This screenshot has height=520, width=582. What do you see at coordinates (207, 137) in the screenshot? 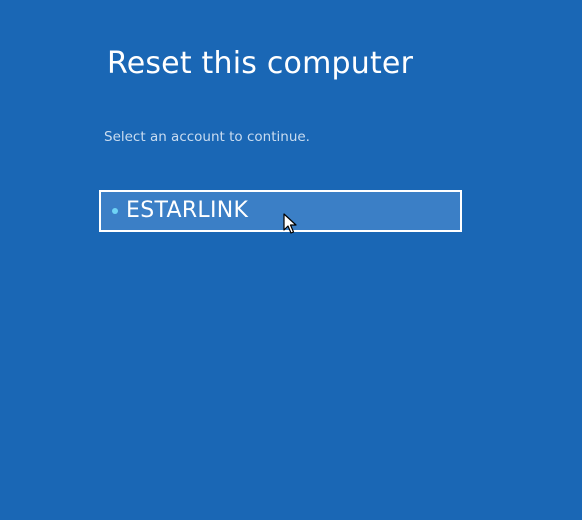
I see `account-prompt: Select an account to continue.` at bounding box center [207, 137].